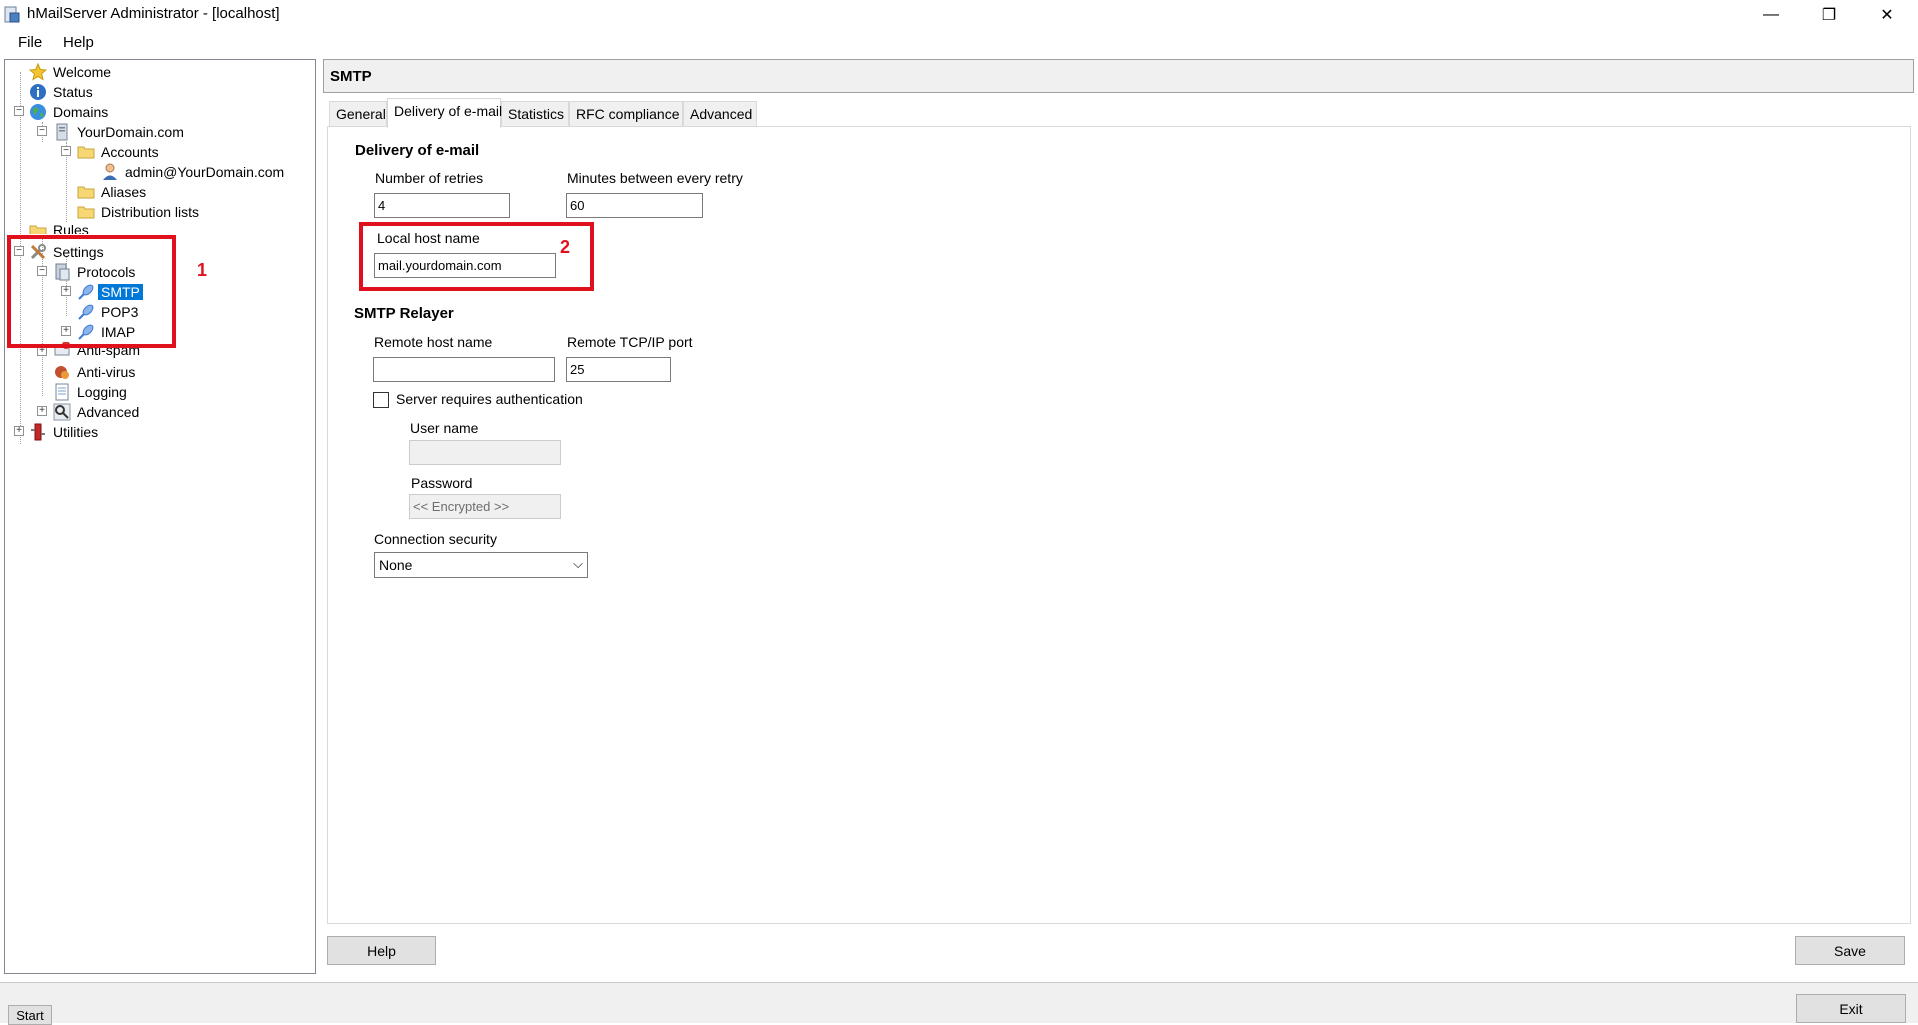  What do you see at coordinates (626, 114) in the screenshot?
I see `tab-rfc-compliance: RFC compliance` at bounding box center [626, 114].